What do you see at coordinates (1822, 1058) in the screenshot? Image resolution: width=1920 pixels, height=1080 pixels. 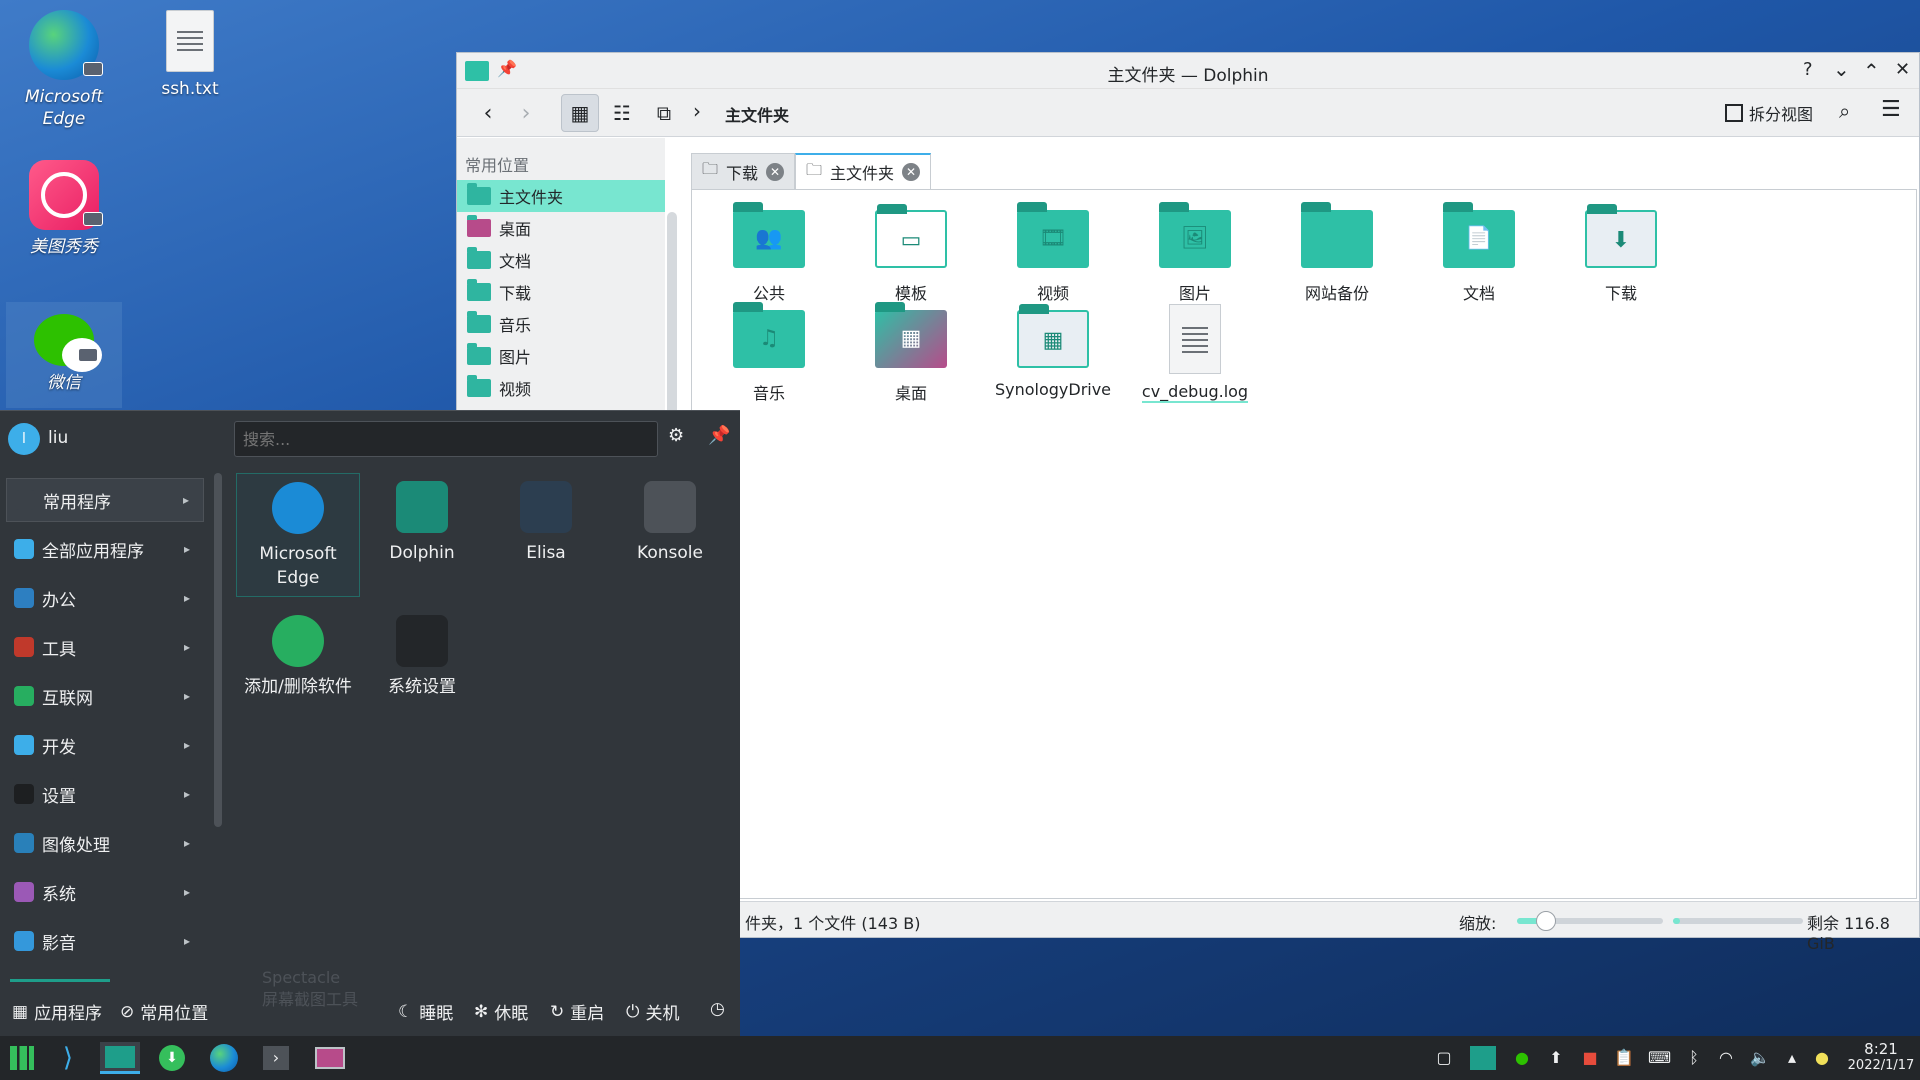 I see `night-color-icon: ●` at bounding box center [1822, 1058].